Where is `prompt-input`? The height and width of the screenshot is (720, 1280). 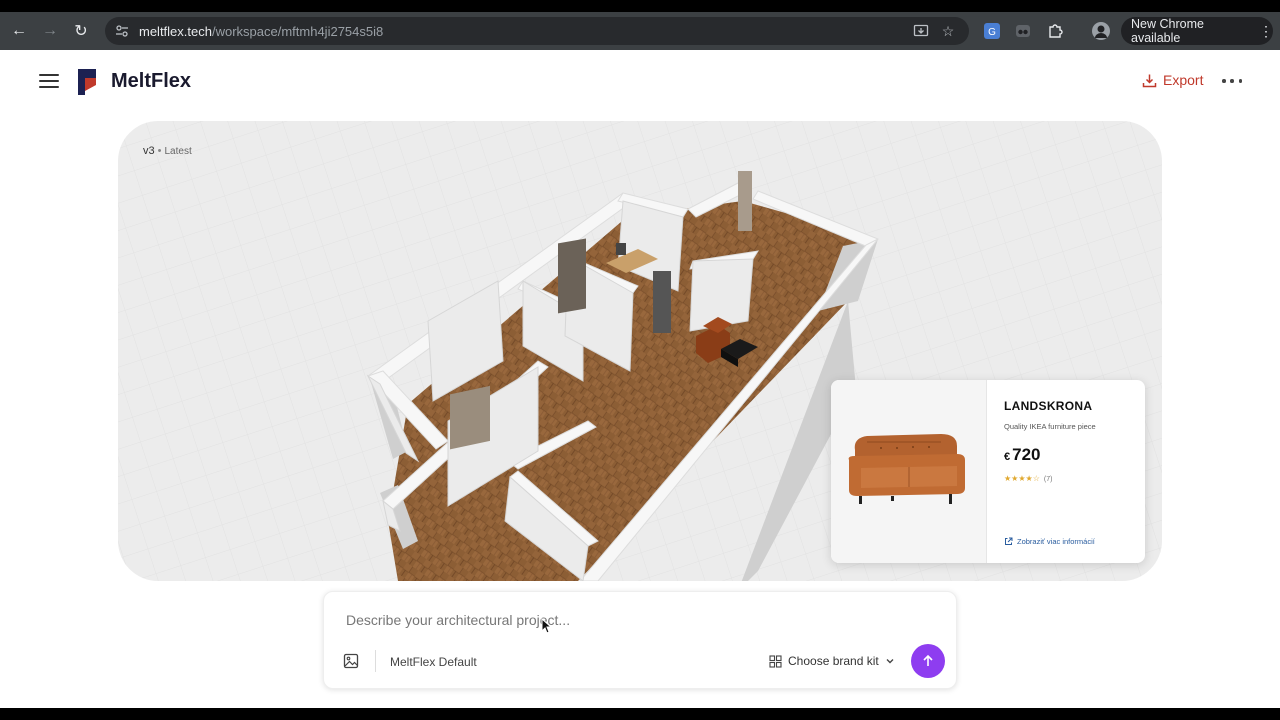
prompt-input is located at coordinates (626, 620).